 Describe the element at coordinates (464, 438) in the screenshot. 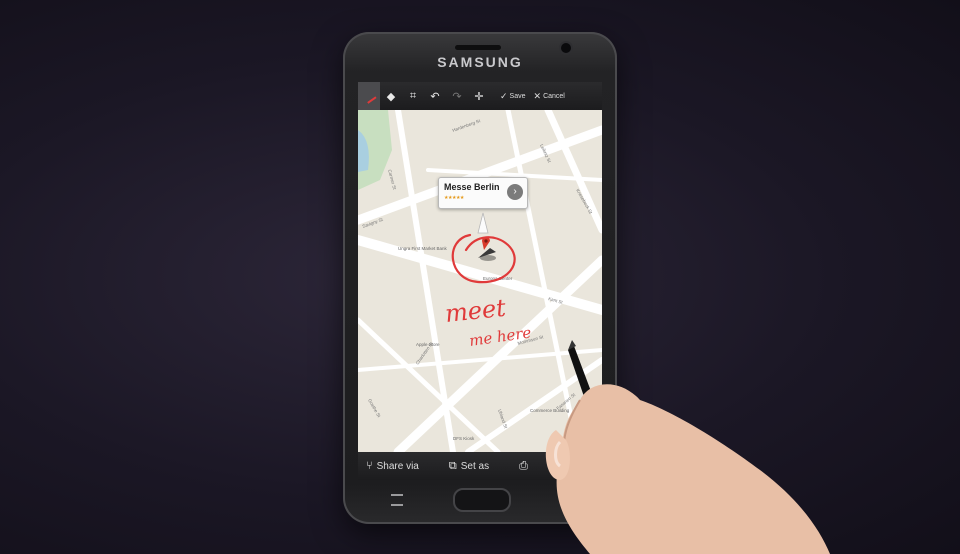

I see `place-label: DFS Kiosk` at that location.